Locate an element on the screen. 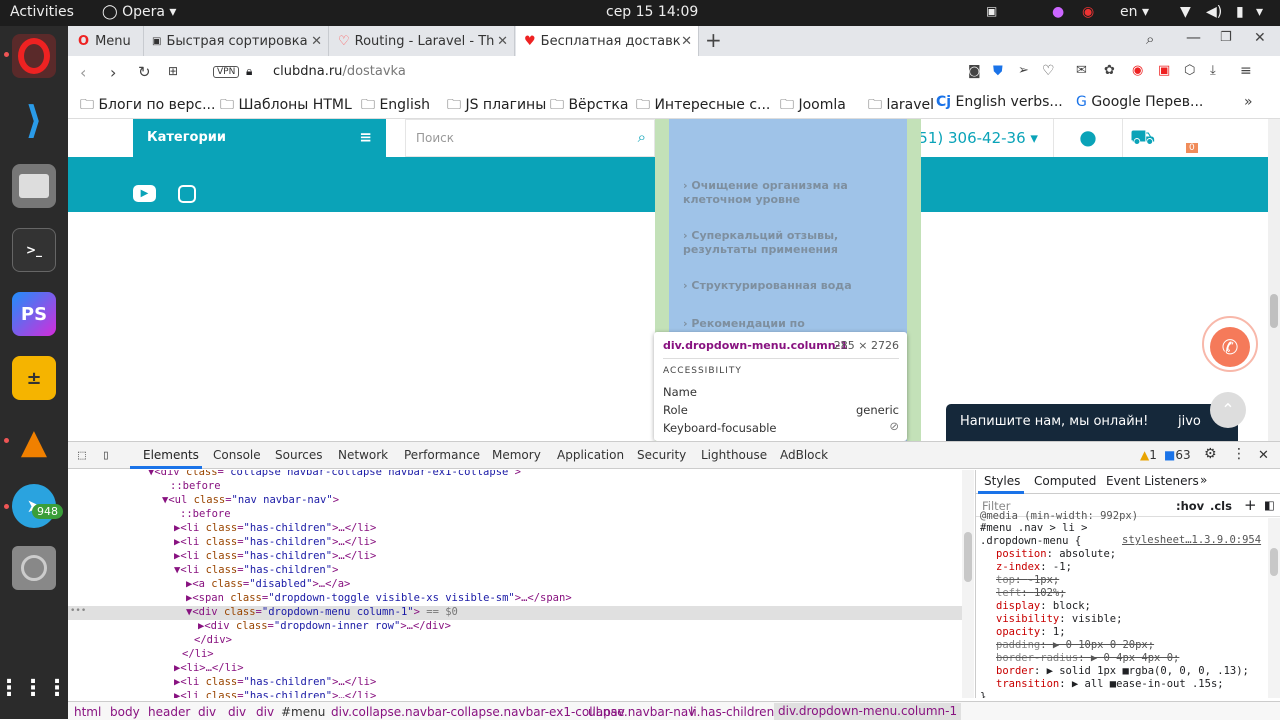  dom-node: ▶<div class="dropdown-inner row">…</div> is located at coordinates (324, 626).